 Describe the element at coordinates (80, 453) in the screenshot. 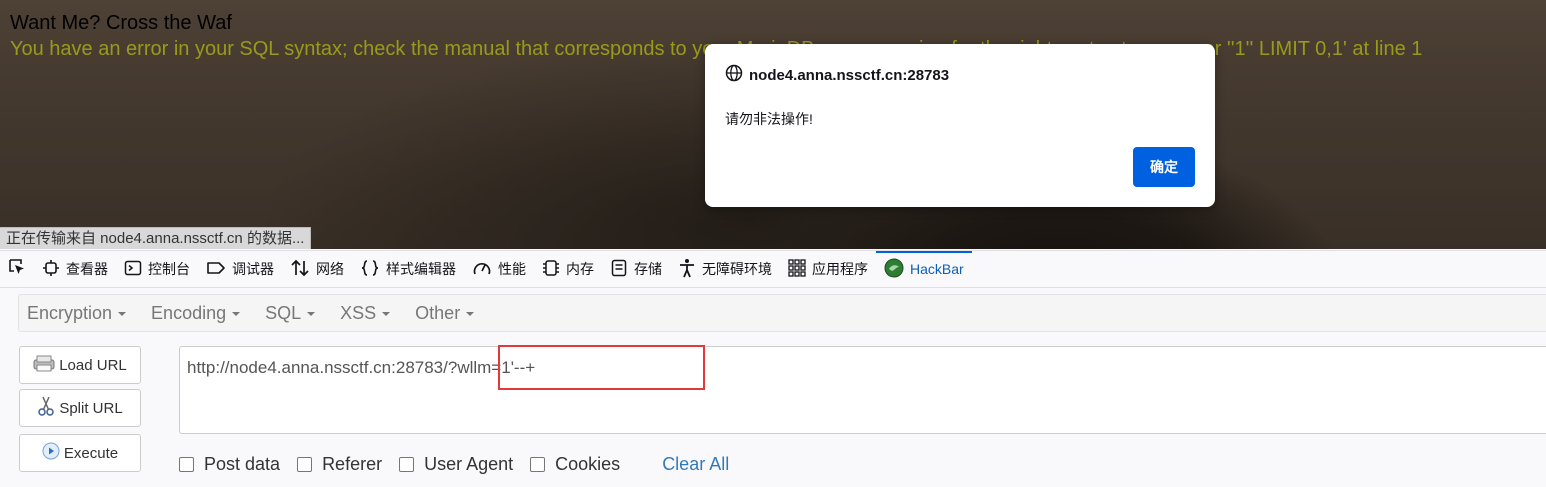

I see `execute-button: Execute` at that location.